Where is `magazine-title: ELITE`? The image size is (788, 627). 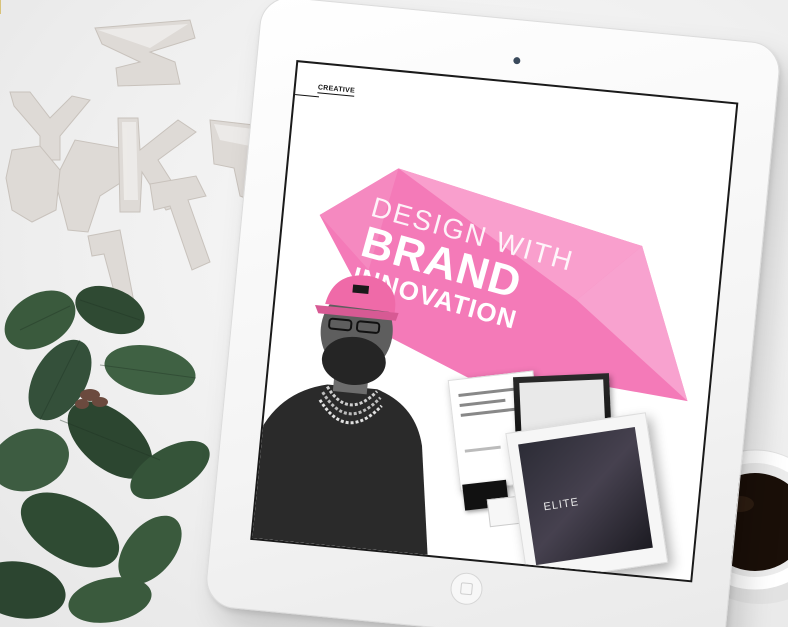 magazine-title: ELITE is located at coordinates (561, 505).